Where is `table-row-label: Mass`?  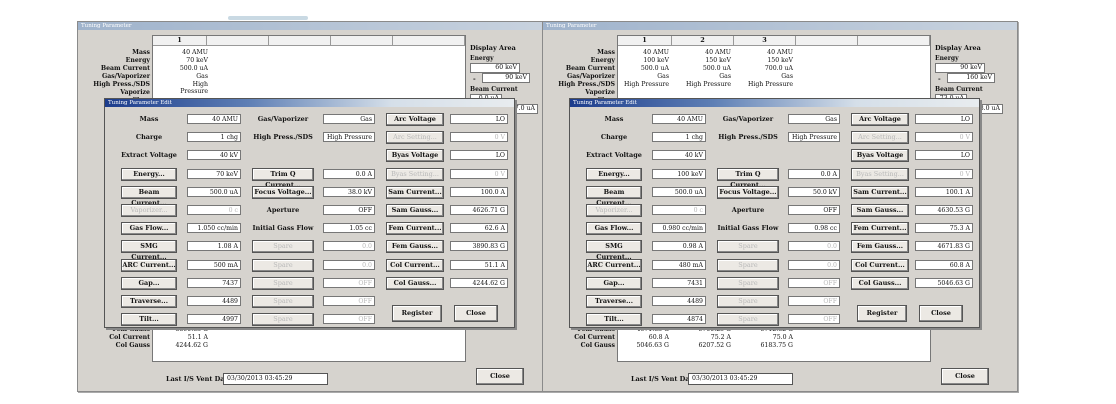 table-row-label: Mass is located at coordinates (141, 52).